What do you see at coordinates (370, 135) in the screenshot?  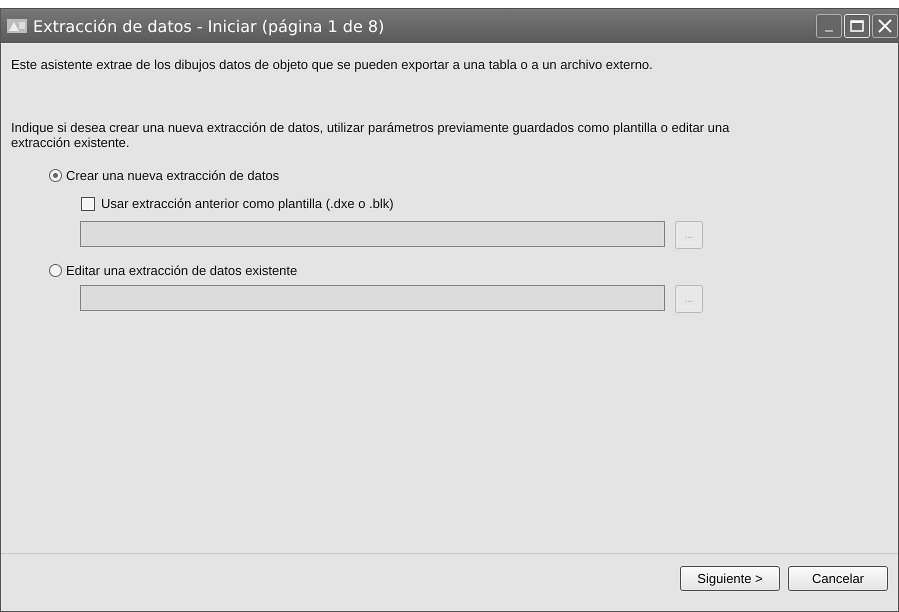 I see `prompt-text: Indique si desea crear una nueva extracción de datos, utilizar parámetros previamente guardados como plantilla o editar una extracción existente.` at bounding box center [370, 135].